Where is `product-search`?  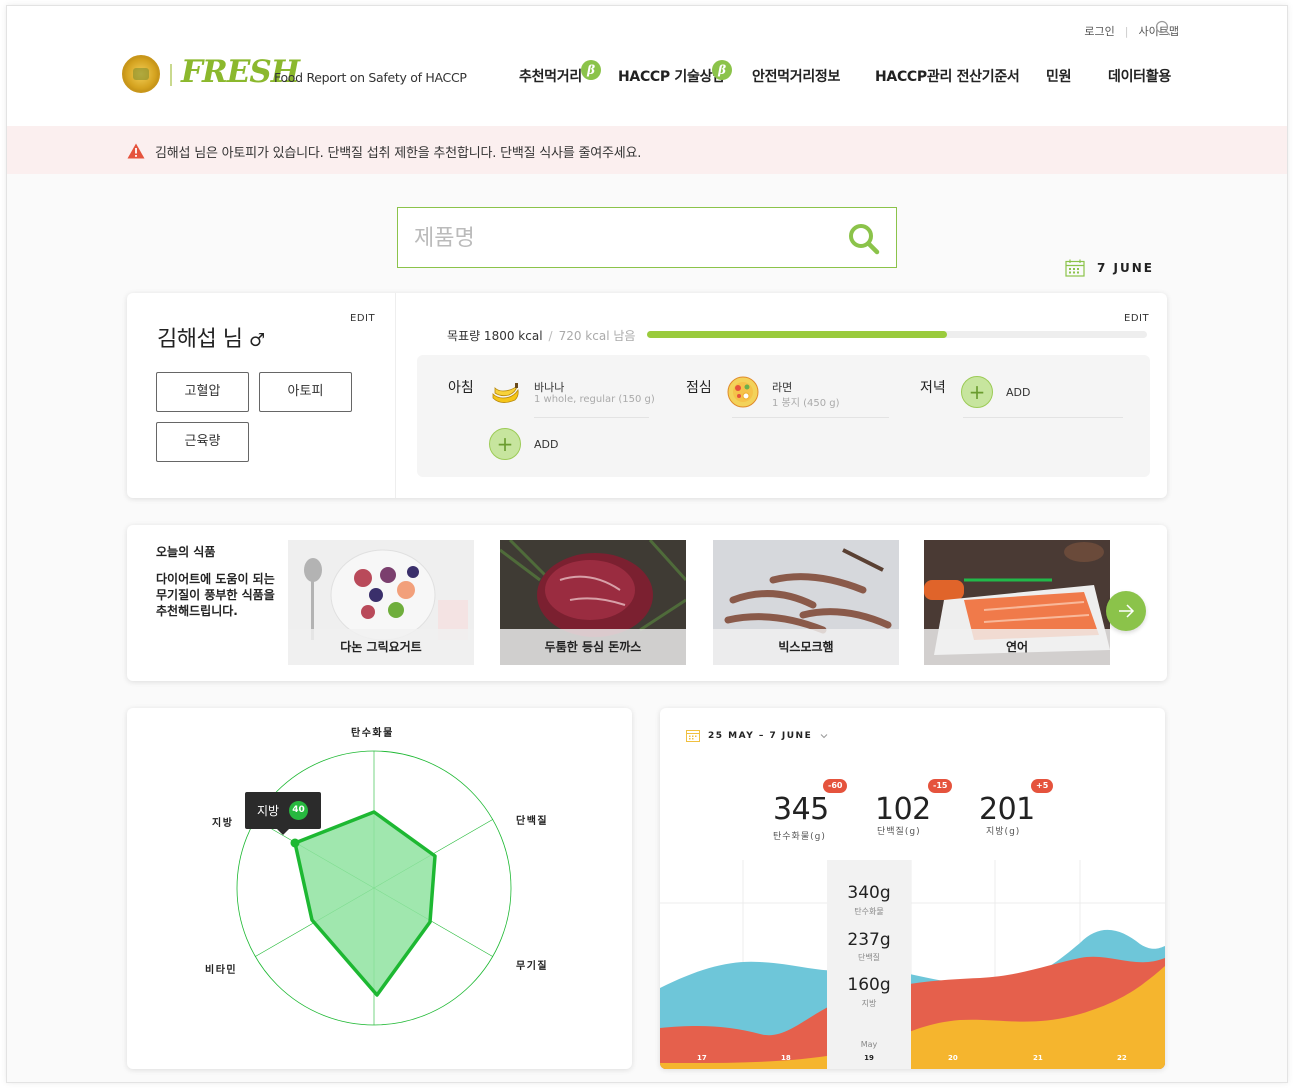
product-search is located at coordinates (647, 237).